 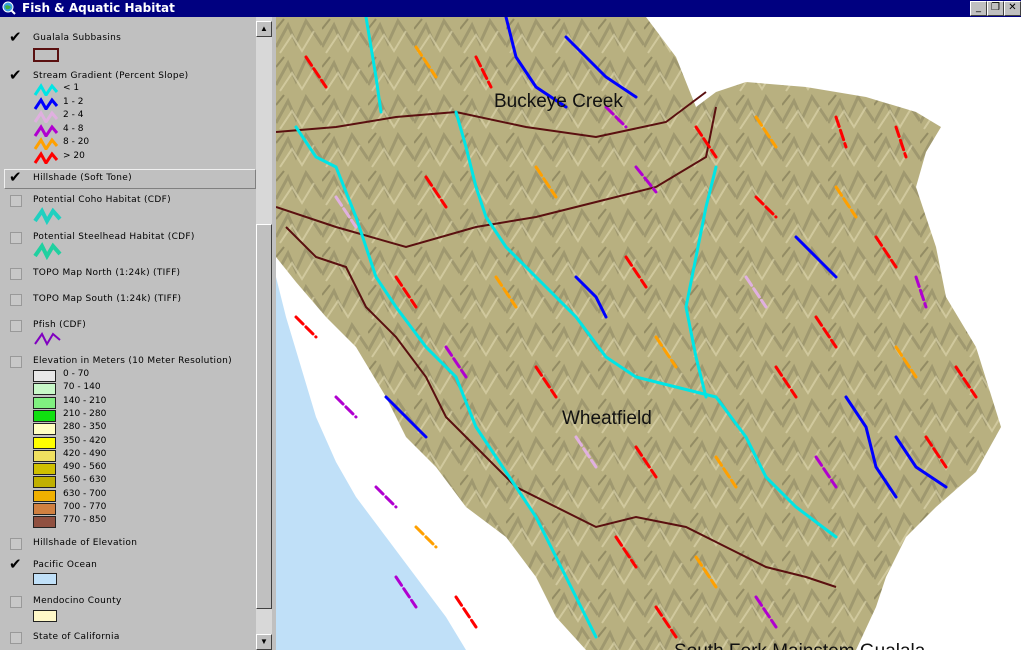 I want to click on legend-class-label: > 20, so click(x=74, y=155).